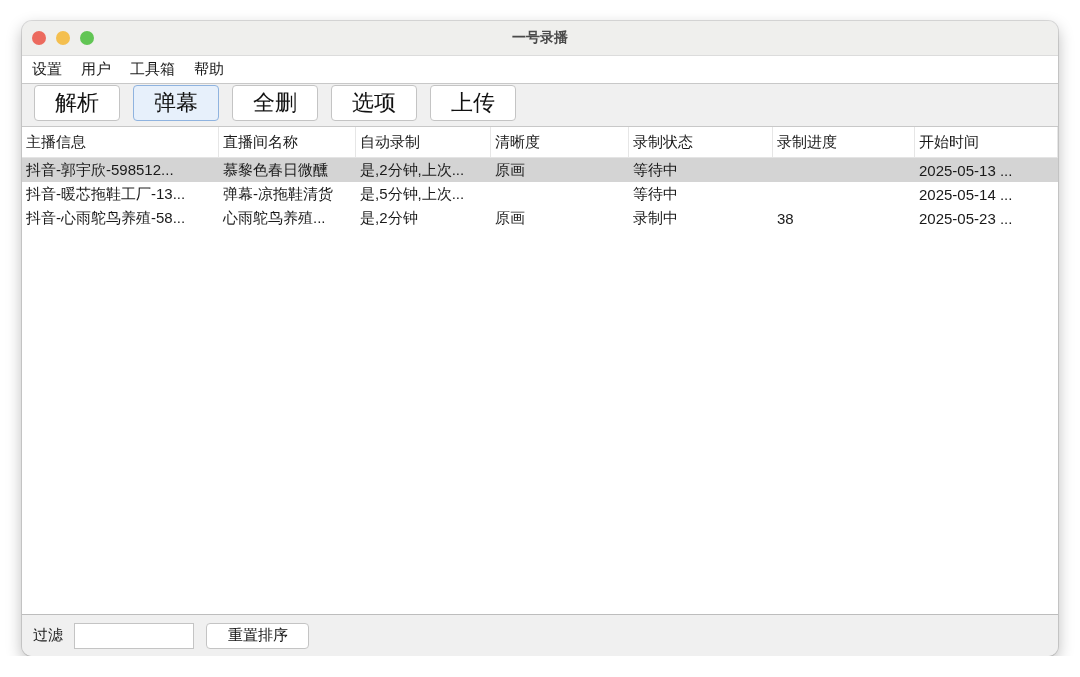 The image size is (1080, 677). I want to click on table-cell-text: 是,2分钟, so click(389, 217).